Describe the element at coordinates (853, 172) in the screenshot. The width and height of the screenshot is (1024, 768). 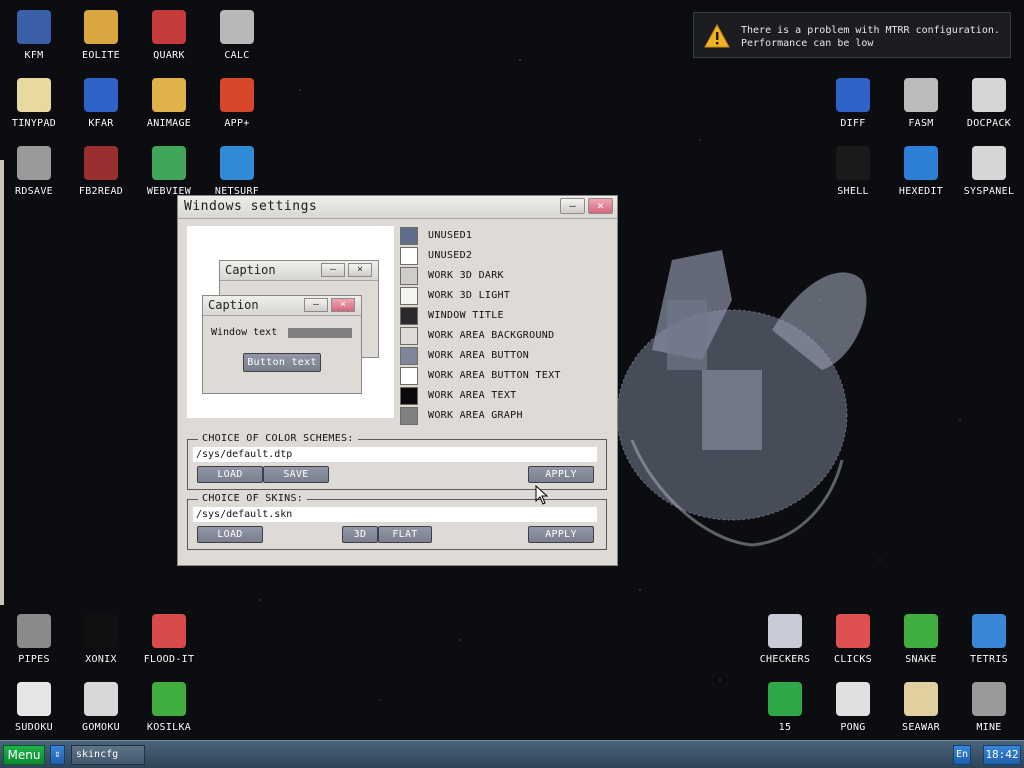
I see `desktop-icon-shell: SHELL` at that location.